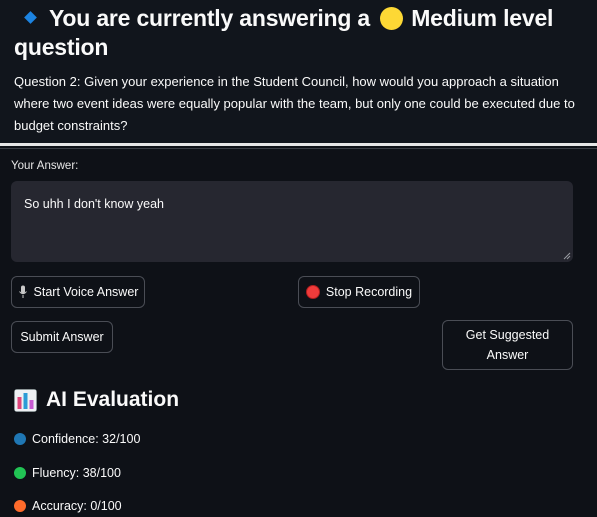  Describe the element at coordinates (77, 506) in the screenshot. I see `metric-label: Accuracy: 0/100` at that location.